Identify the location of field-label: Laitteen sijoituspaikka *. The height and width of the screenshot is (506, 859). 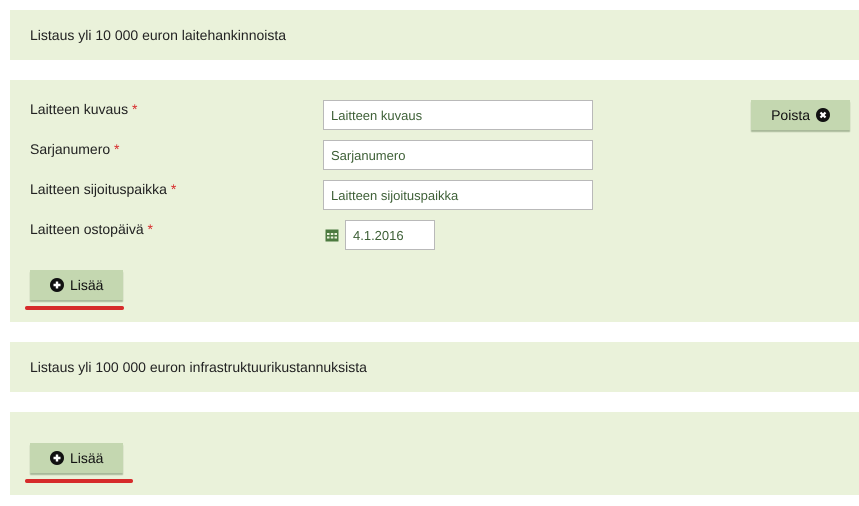
(104, 188).